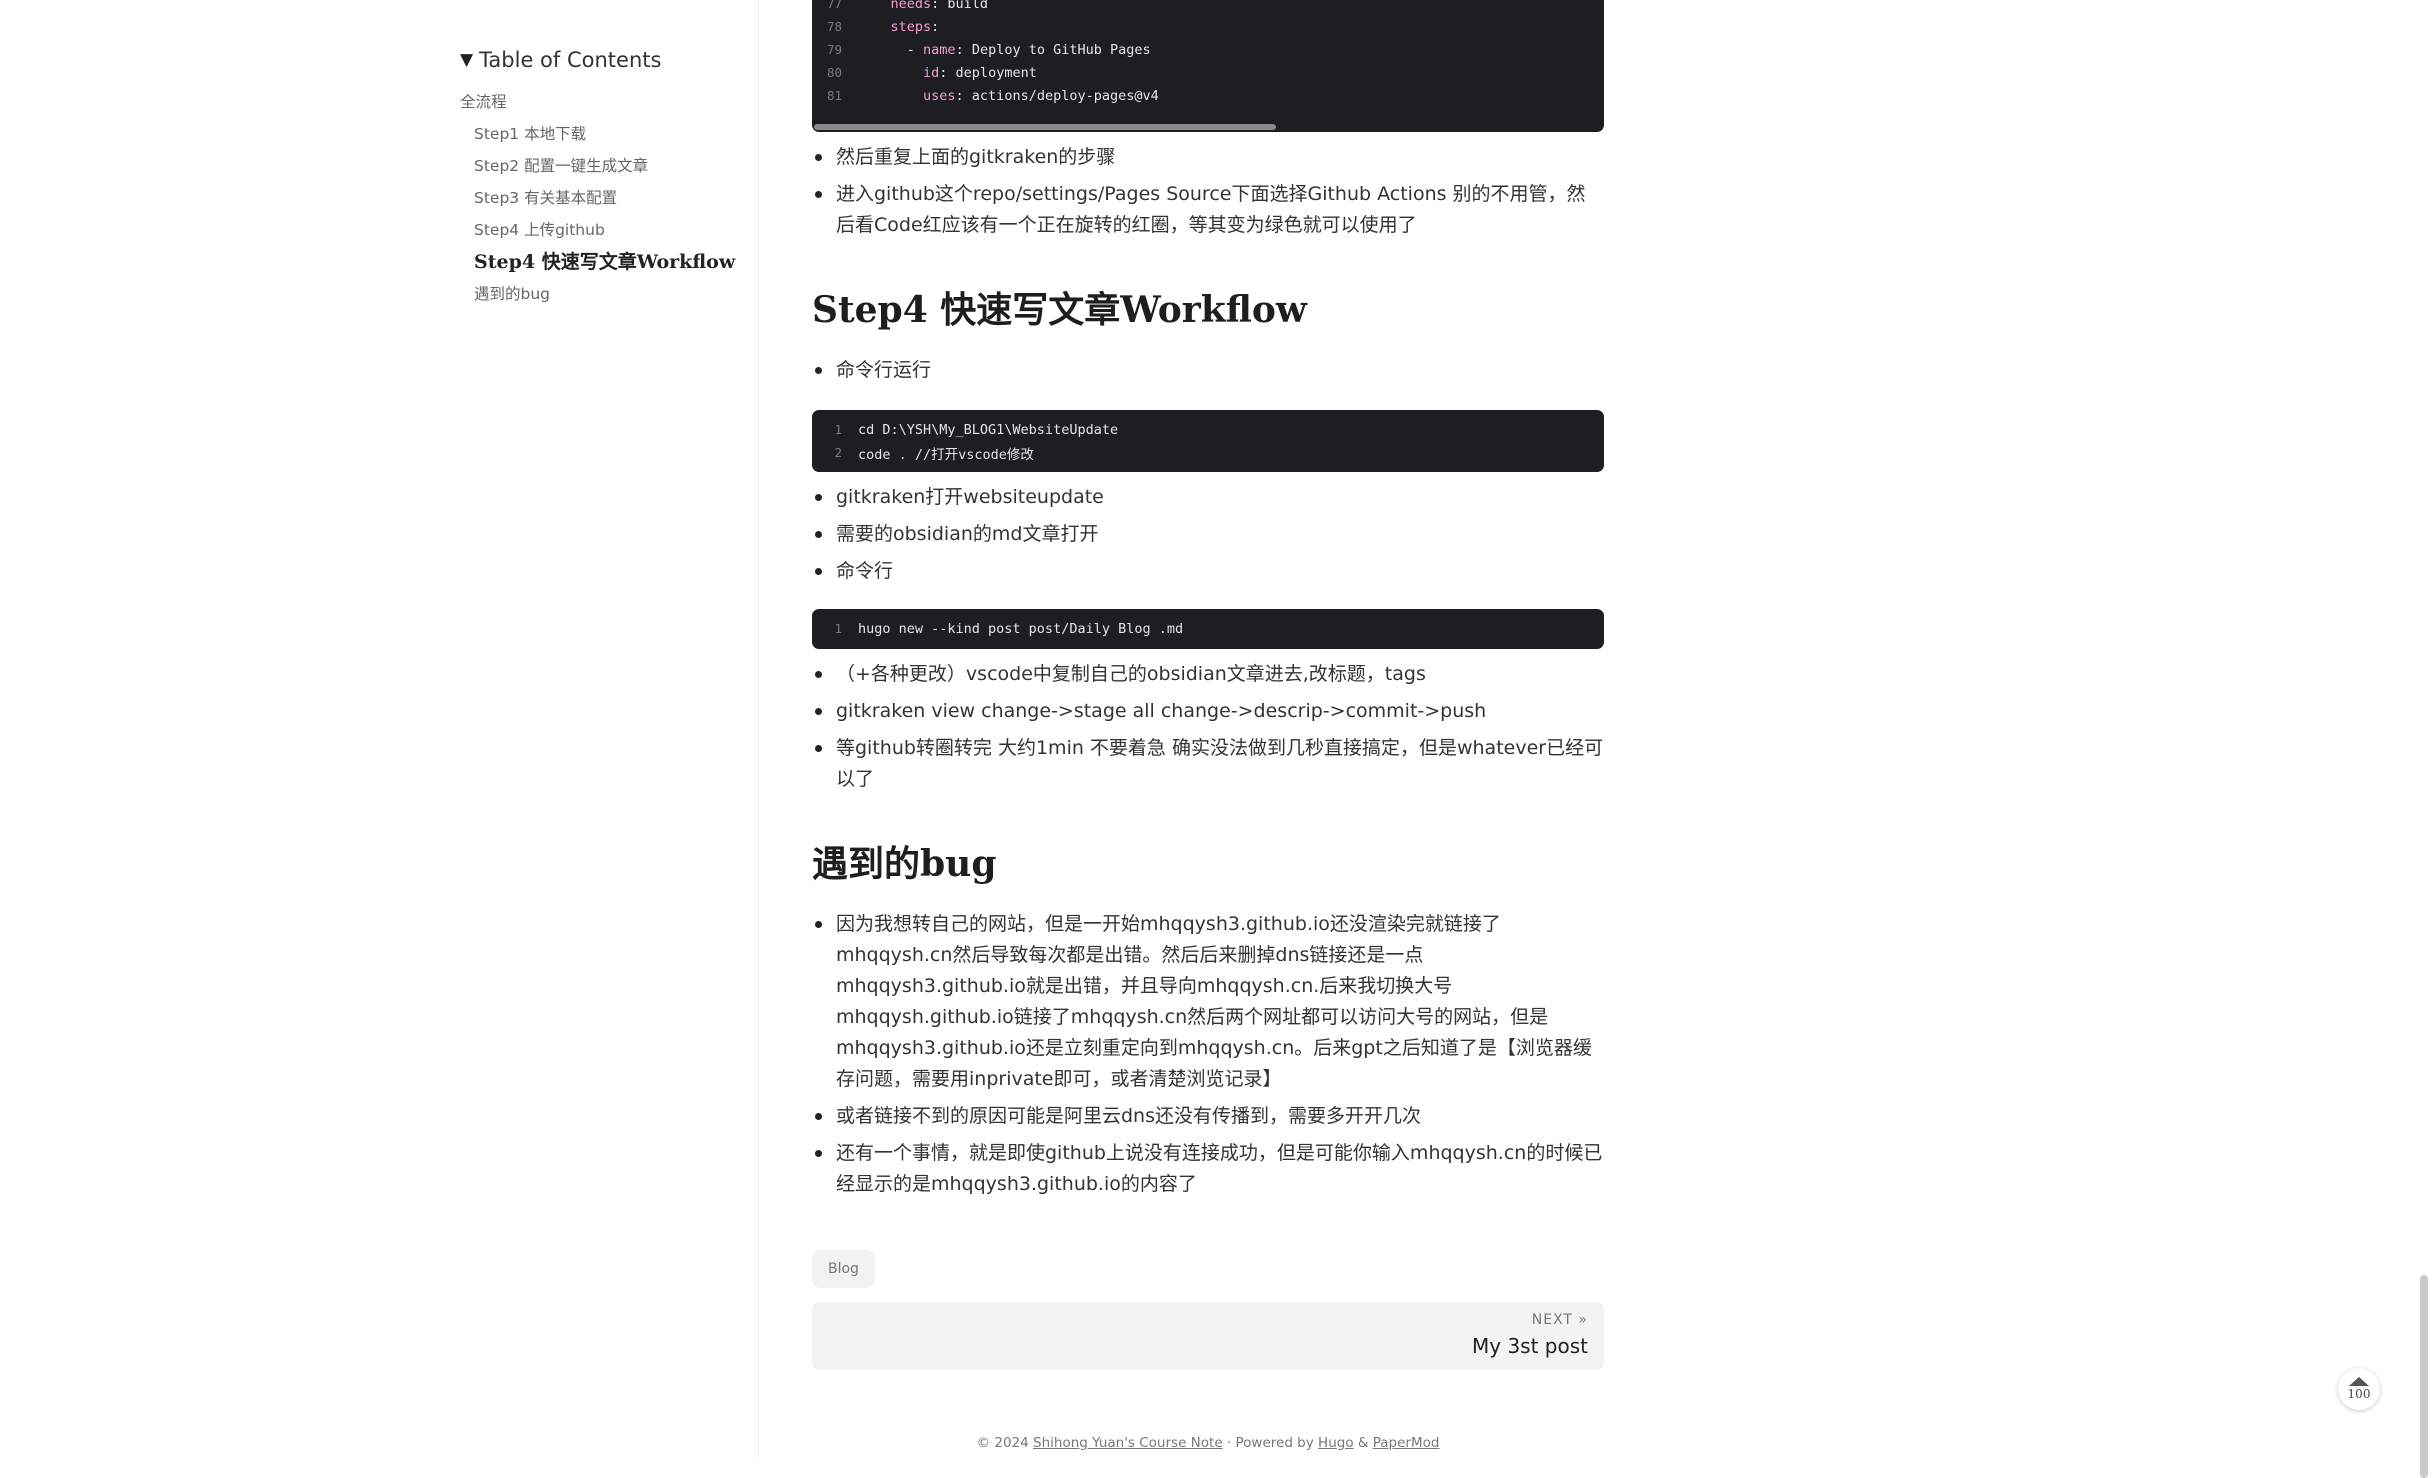 This screenshot has width=2436, height=1478. I want to click on scroll-progress: 100, so click(2359, 1394).